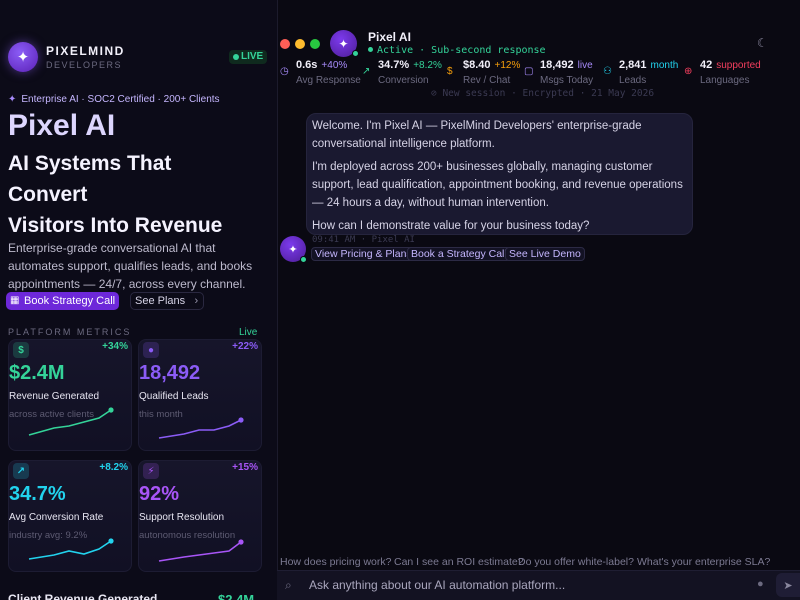 The width and height of the screenshot is (800, 600). I want to click on suggestion-chip: What's your enterprise SLA?, so click(703, 562).